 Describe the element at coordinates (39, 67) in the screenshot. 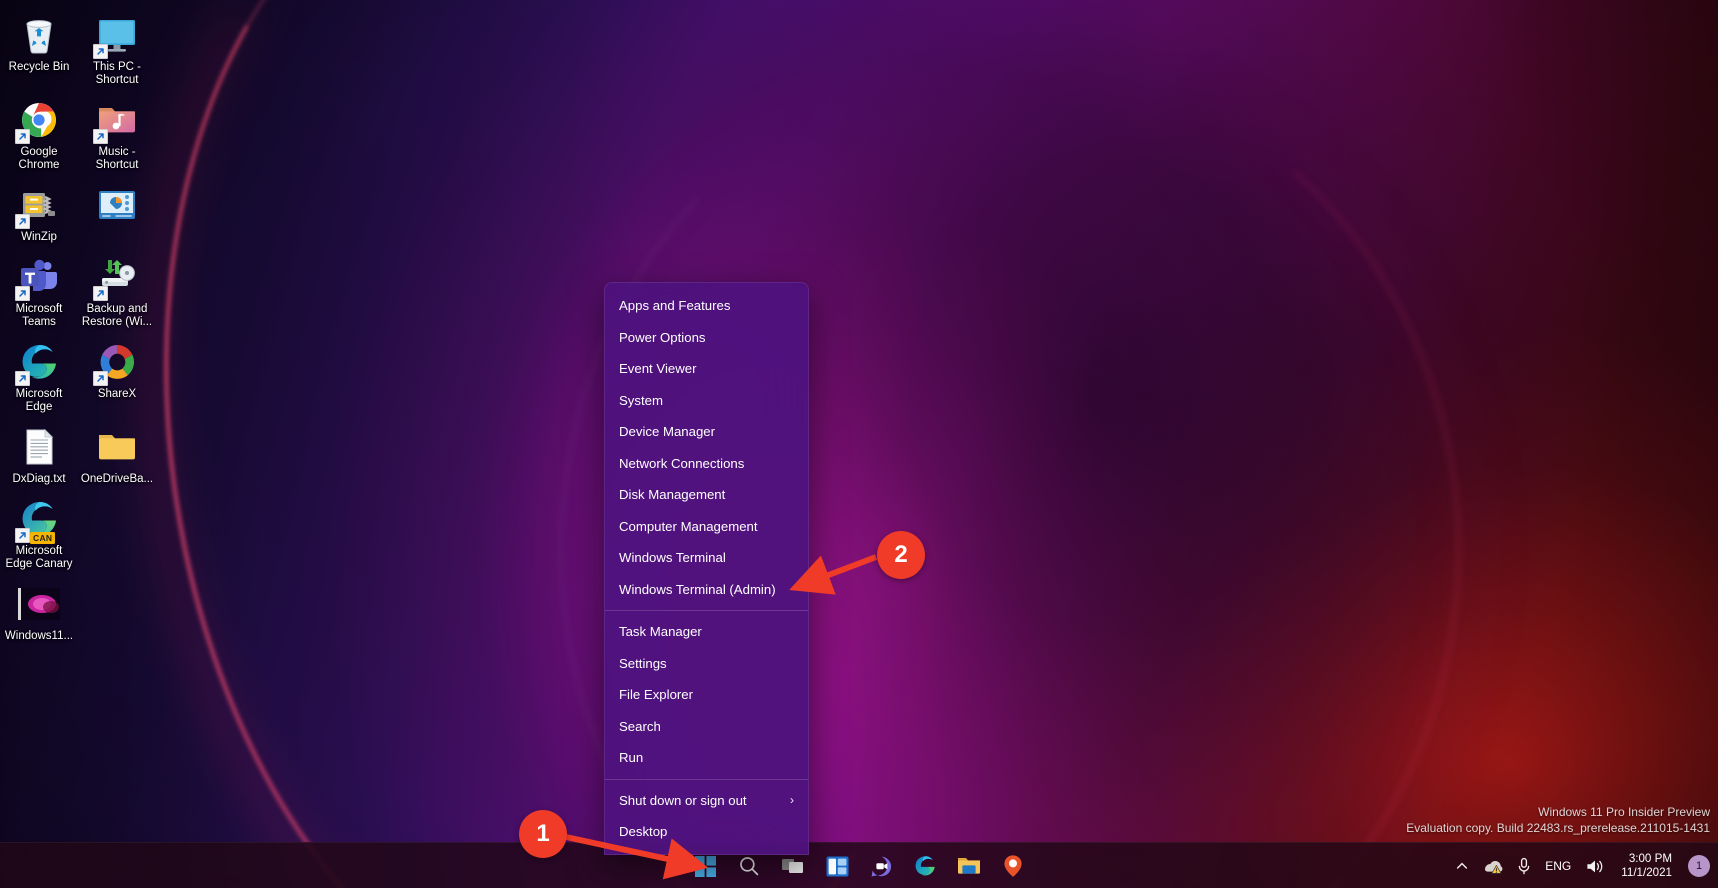

I see `desktop-icon-label: Recycle Bin` at that location.